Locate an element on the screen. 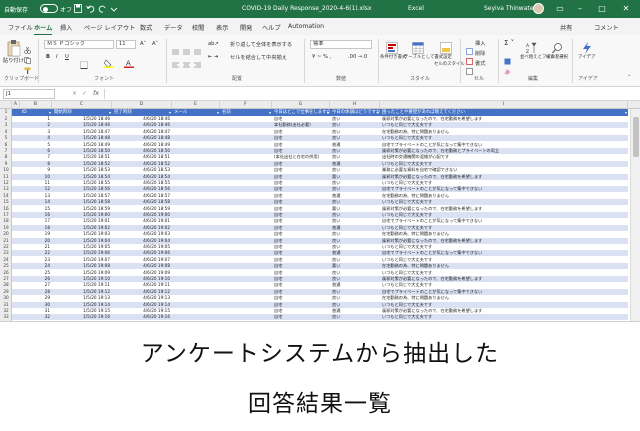 The width and height of the screenshot is (640, 431). row-header: 17 is located at coordinates (6, 215).